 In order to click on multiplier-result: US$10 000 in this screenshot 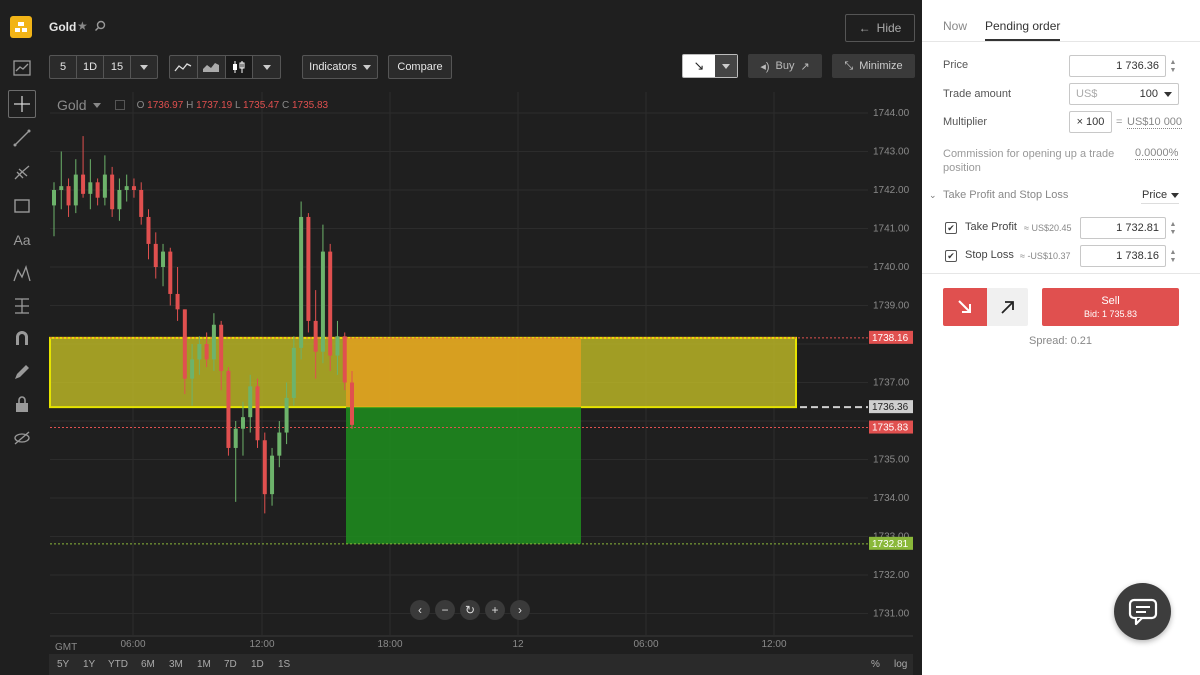, I will do `click(1155, 122)`.